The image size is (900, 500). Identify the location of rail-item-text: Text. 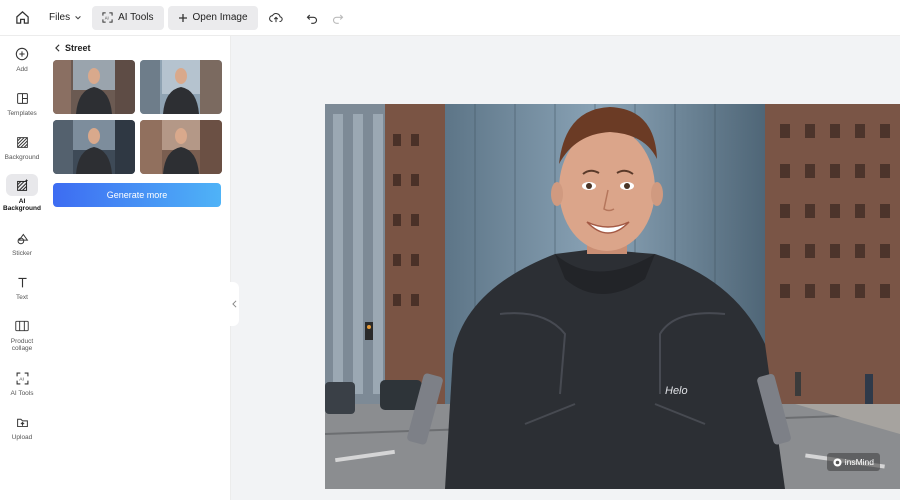
(22, 286).